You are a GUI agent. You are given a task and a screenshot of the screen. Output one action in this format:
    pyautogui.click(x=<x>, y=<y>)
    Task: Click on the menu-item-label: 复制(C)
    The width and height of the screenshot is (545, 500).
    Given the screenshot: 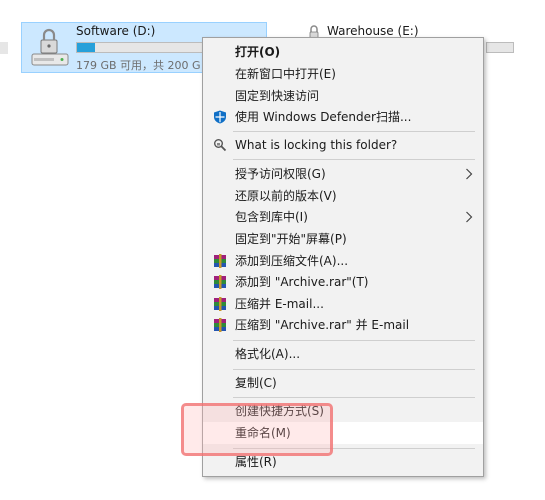 What is the action you would take?
    pyautogui.click(x=256, y=383)
    